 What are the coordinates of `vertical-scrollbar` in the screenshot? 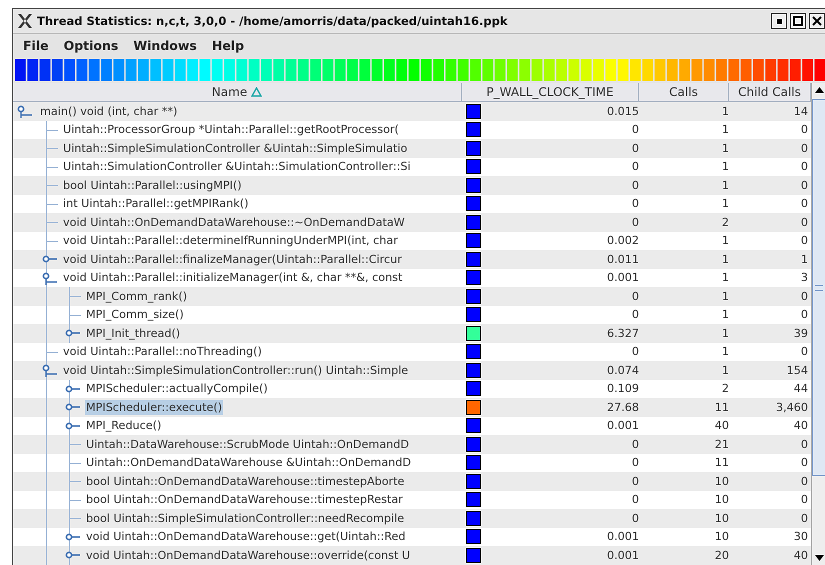 It's located at (818, 324).